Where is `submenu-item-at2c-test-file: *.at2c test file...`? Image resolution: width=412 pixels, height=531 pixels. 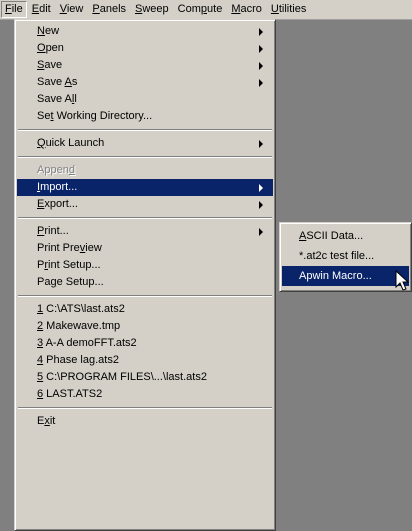
submenu-item-at2c-test-file: *.at2c test file... is located at coordinates (345, 256).